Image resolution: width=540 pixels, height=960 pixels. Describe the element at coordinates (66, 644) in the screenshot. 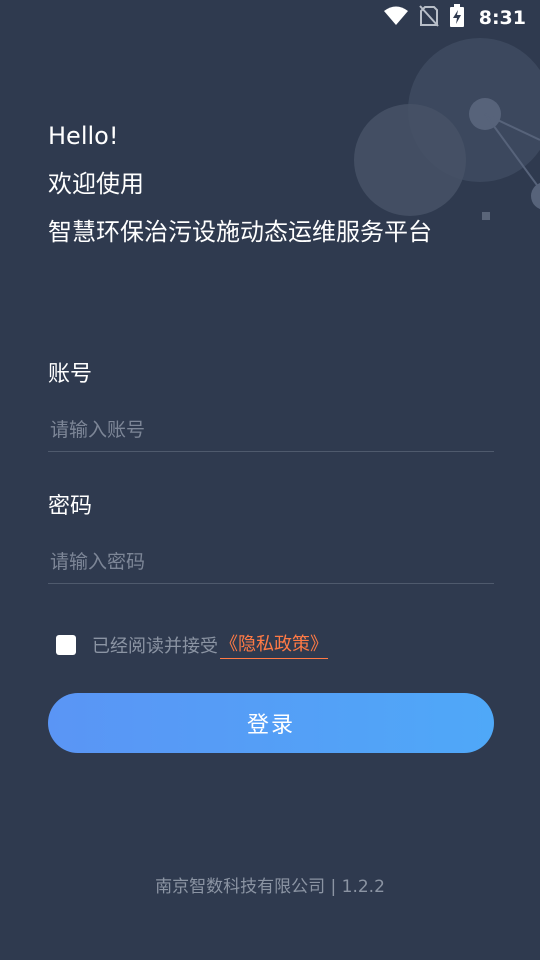

I see `agreement-checkbox` at that location.